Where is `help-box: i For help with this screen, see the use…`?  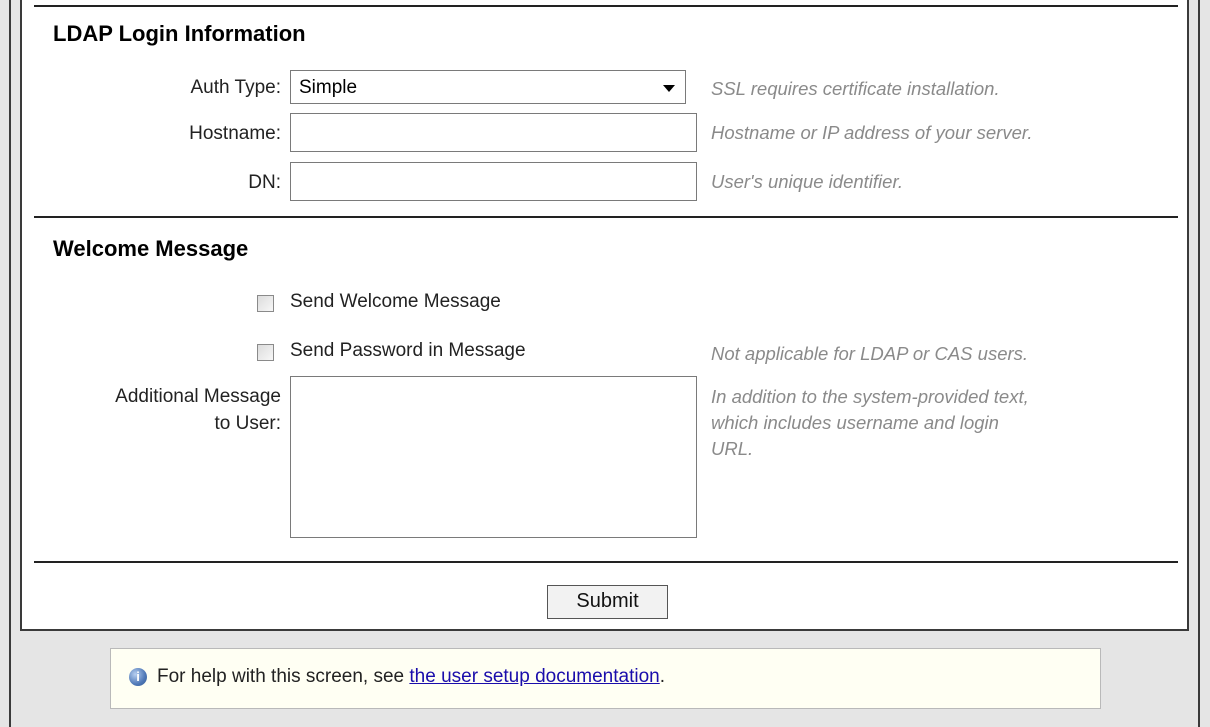 help-box: i For help with this screen, see the use… is located at coordinates (605, 678).